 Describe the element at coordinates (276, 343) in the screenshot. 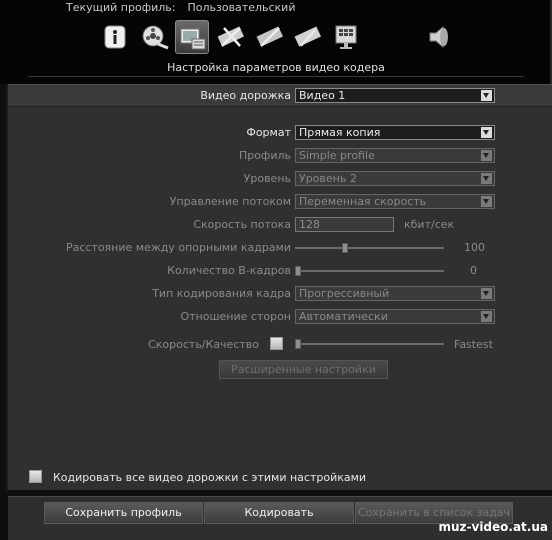

I see `speed-quality-checkbox` at that location.